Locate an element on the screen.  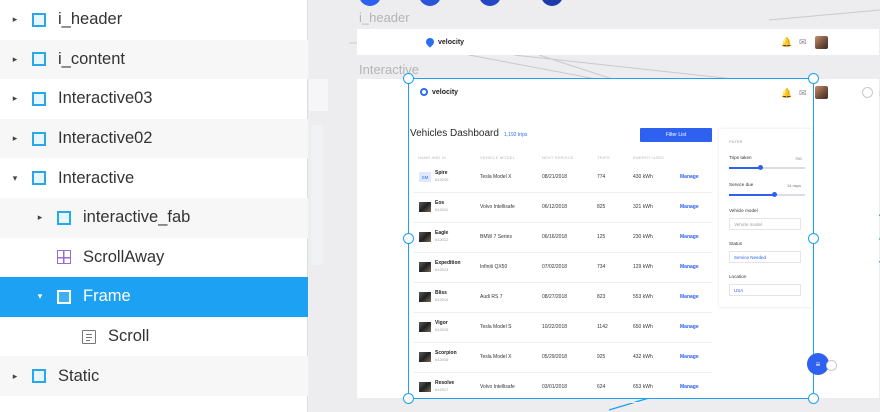
layer-row-static: ▸ Static is located at coordinates (154, 376).